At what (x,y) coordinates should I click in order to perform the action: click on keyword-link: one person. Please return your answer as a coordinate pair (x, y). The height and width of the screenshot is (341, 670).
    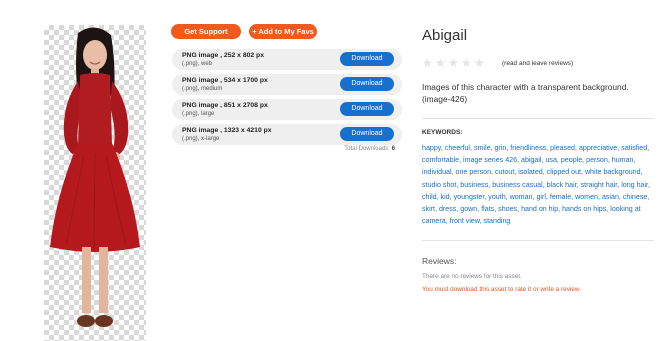
    Looking at the image, I should click on (474, 172).